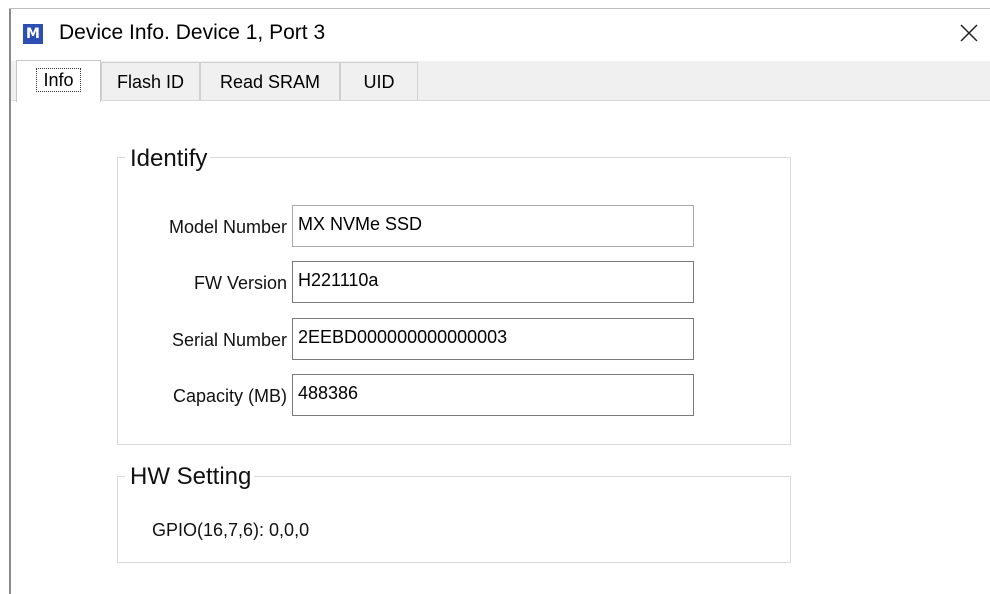 The height and width of the screenshot is (594, 990). Describe the element at coordinates (493, 226) in the screenshot. I see `model-number-field: MX NVMe SSD` at that location.